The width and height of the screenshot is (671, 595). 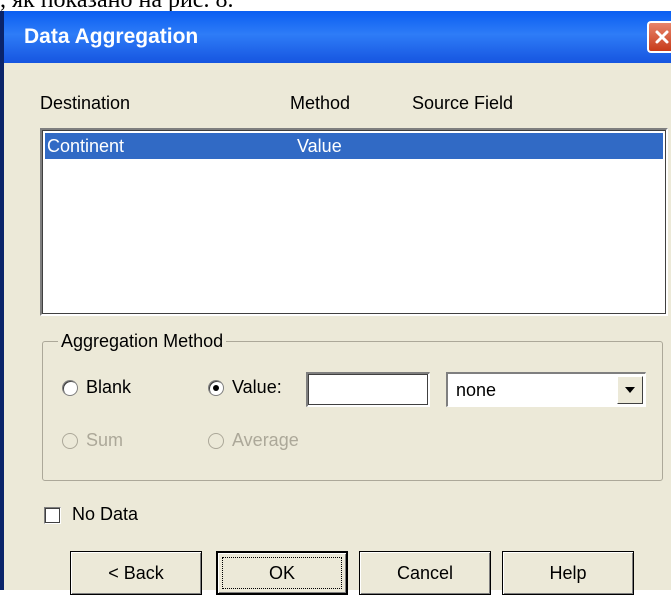 What do you see at coordinates (425, 573) in the screenshot?
I see `cancel-button: Cancel` at bounding box center [425, 573].